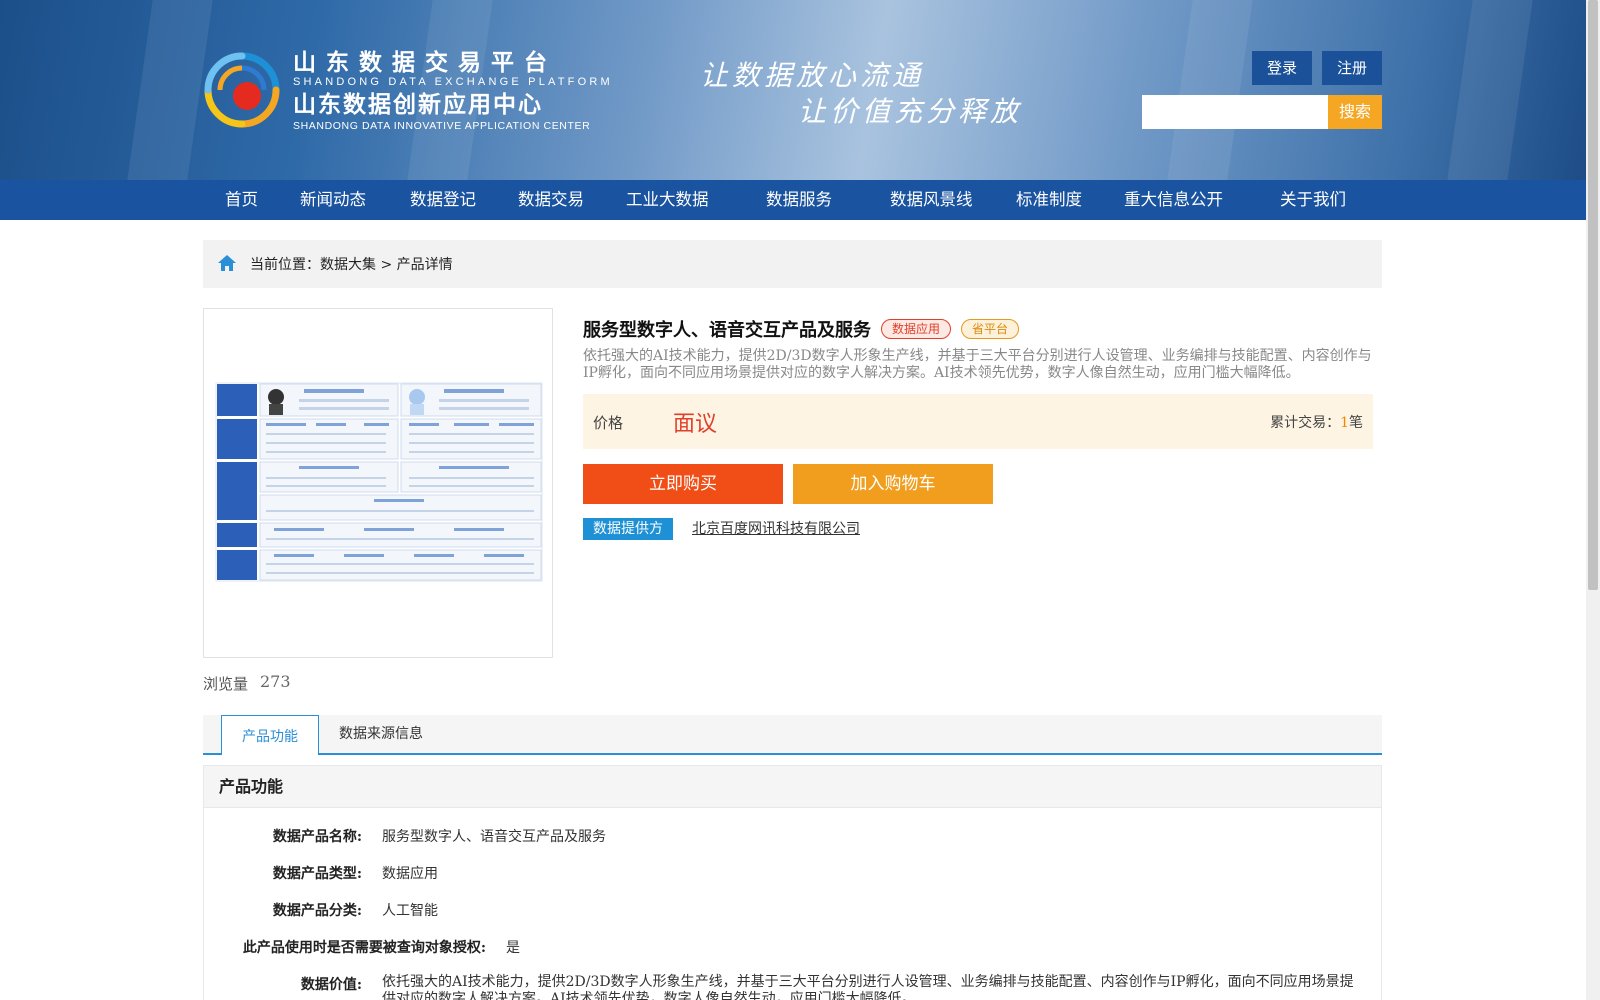 The width and height of the screenshot is (1600, 1000). Describe the element at coordinates (1593, 295) in the screenshot. I see `scrollbar-thumb` at that location.